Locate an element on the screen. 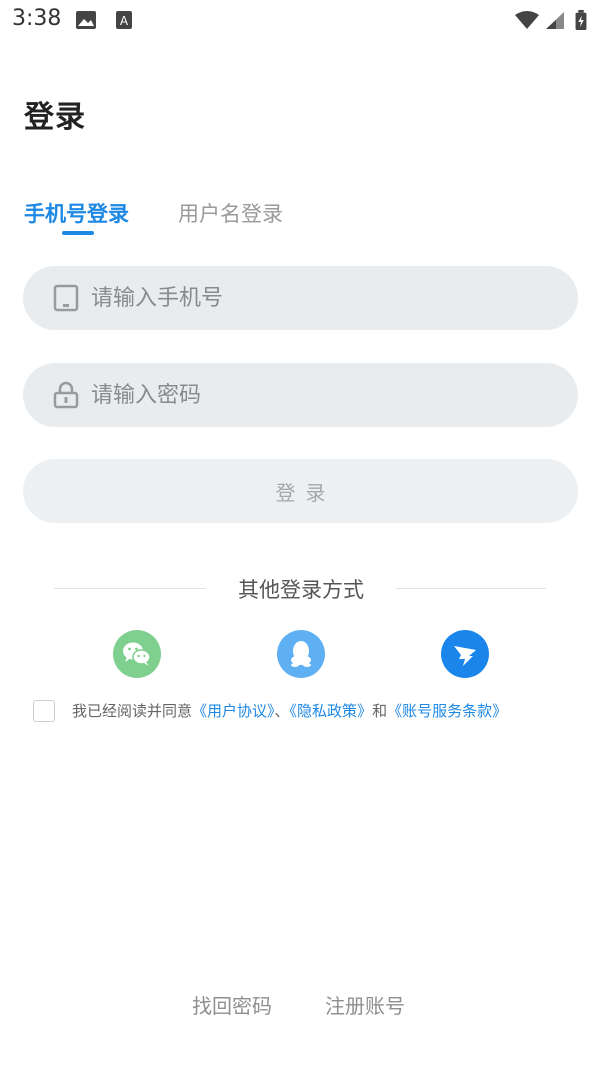 The image size is (600, 1066). dingtalk-login-button is located at coordinates (465, 654).